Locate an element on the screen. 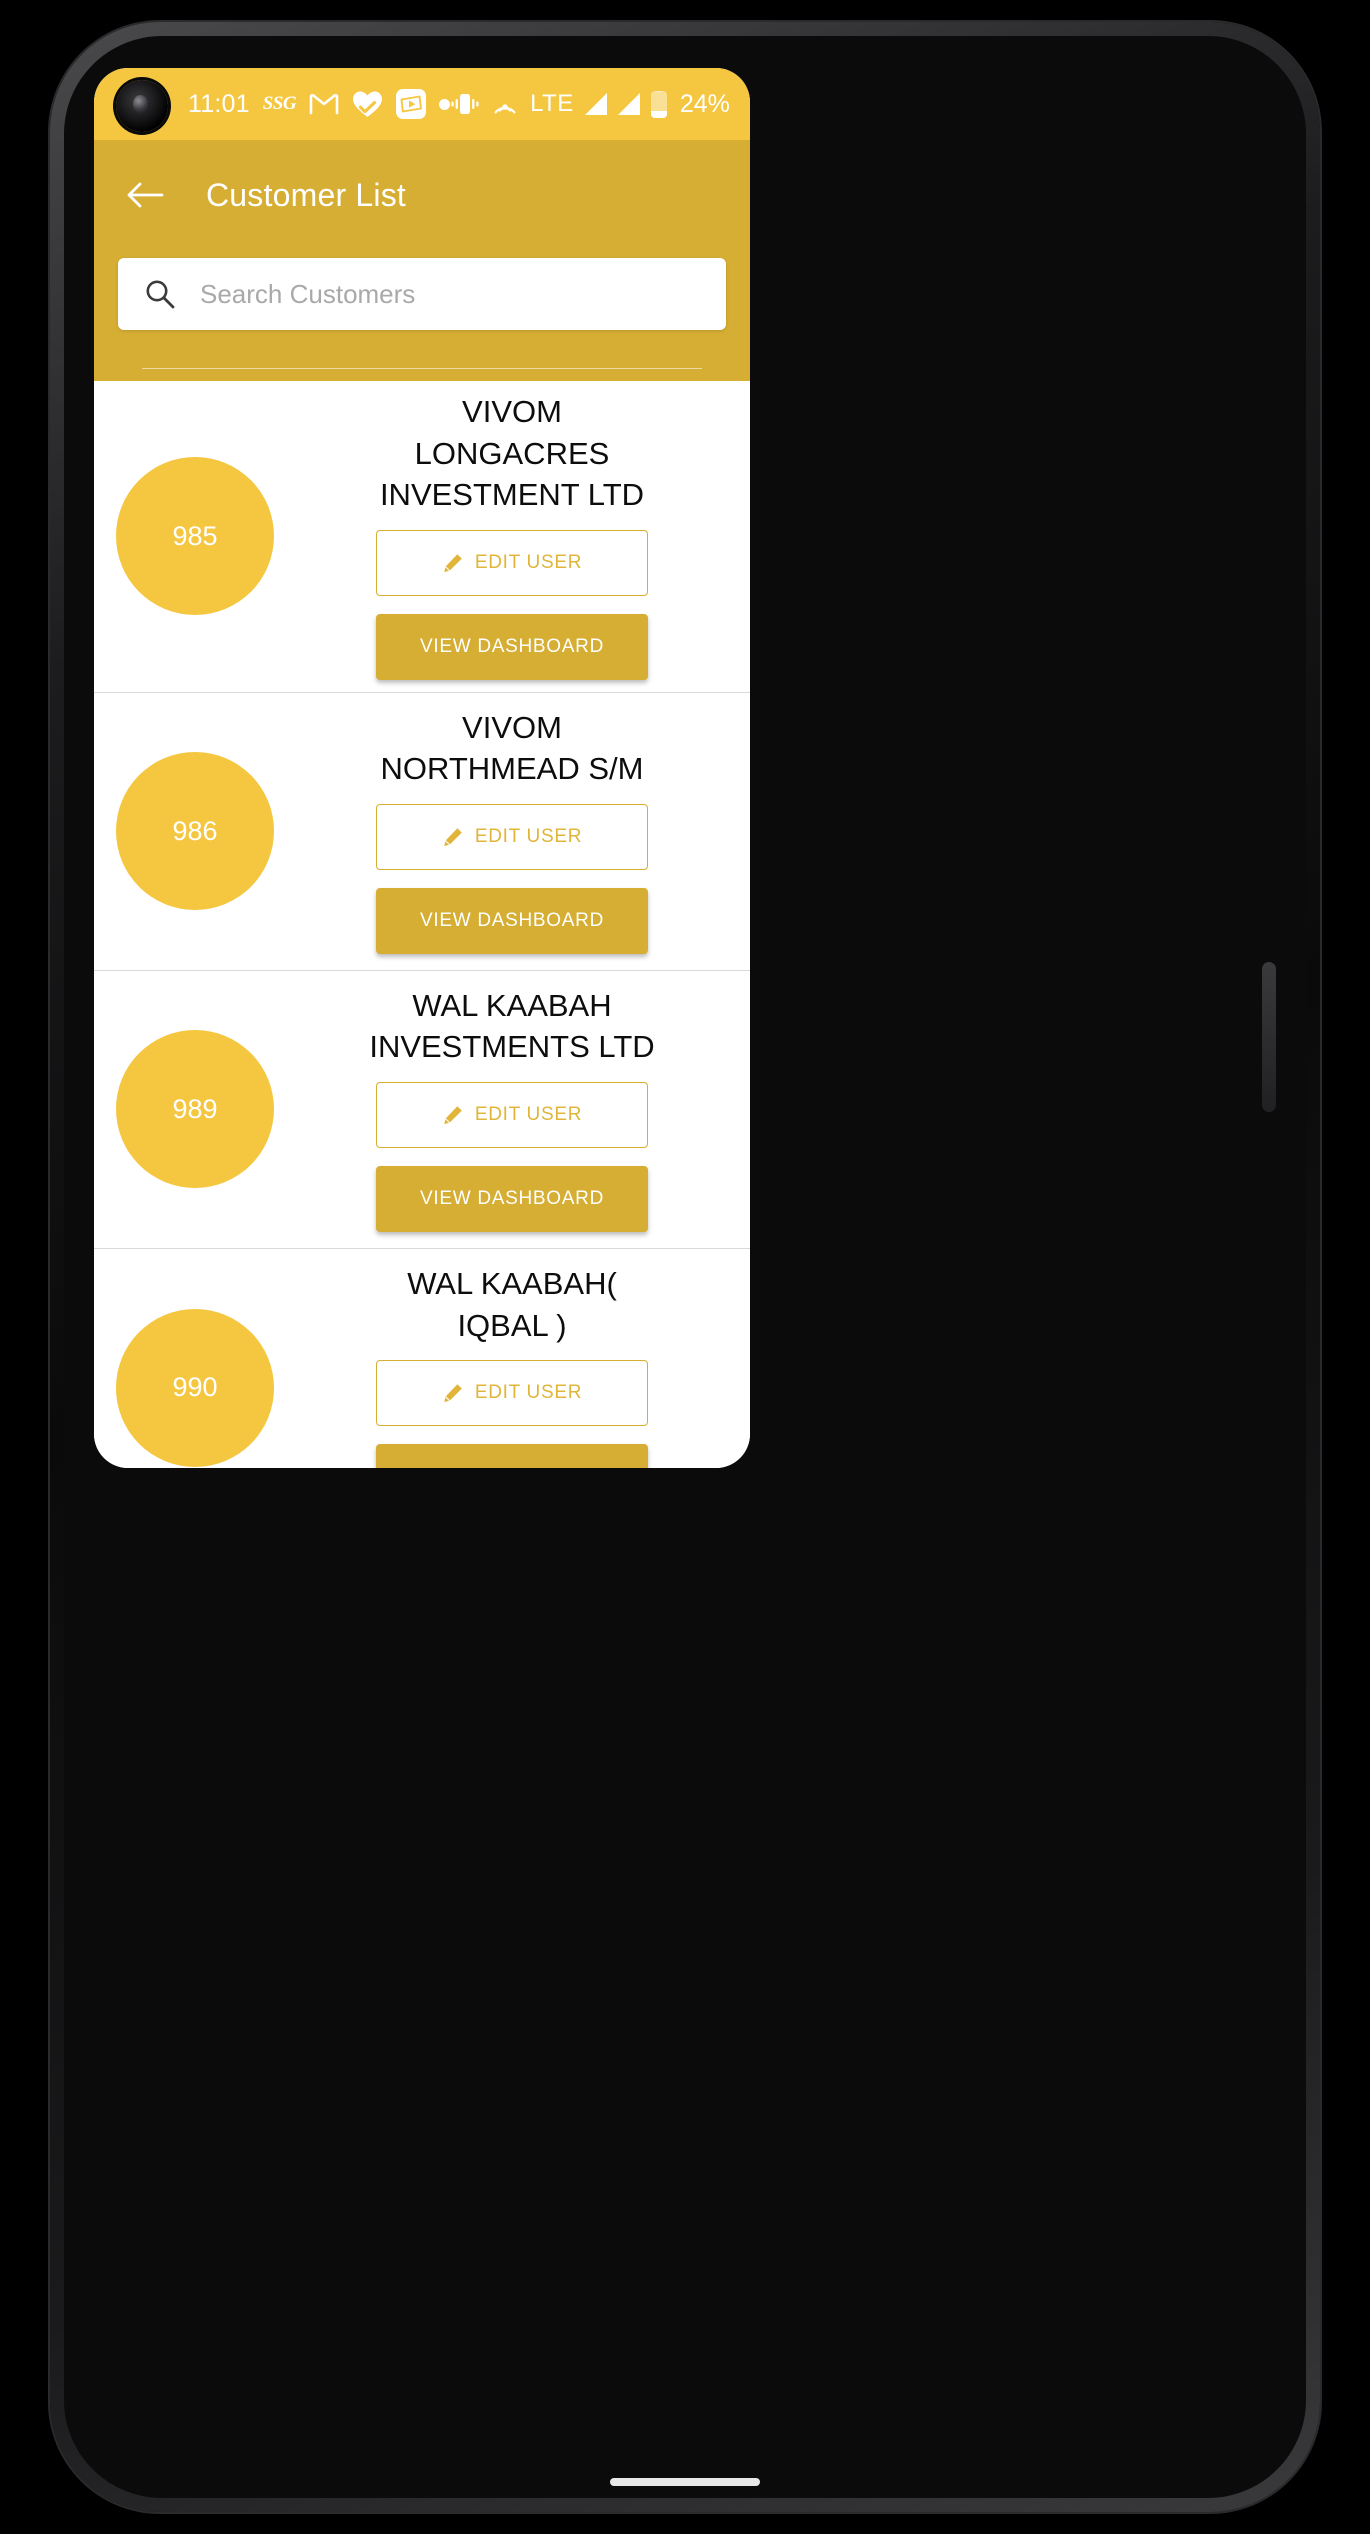 This screenshot has height=2534, width=1370. lte-label: LTE is located at coordinates (552, 103).